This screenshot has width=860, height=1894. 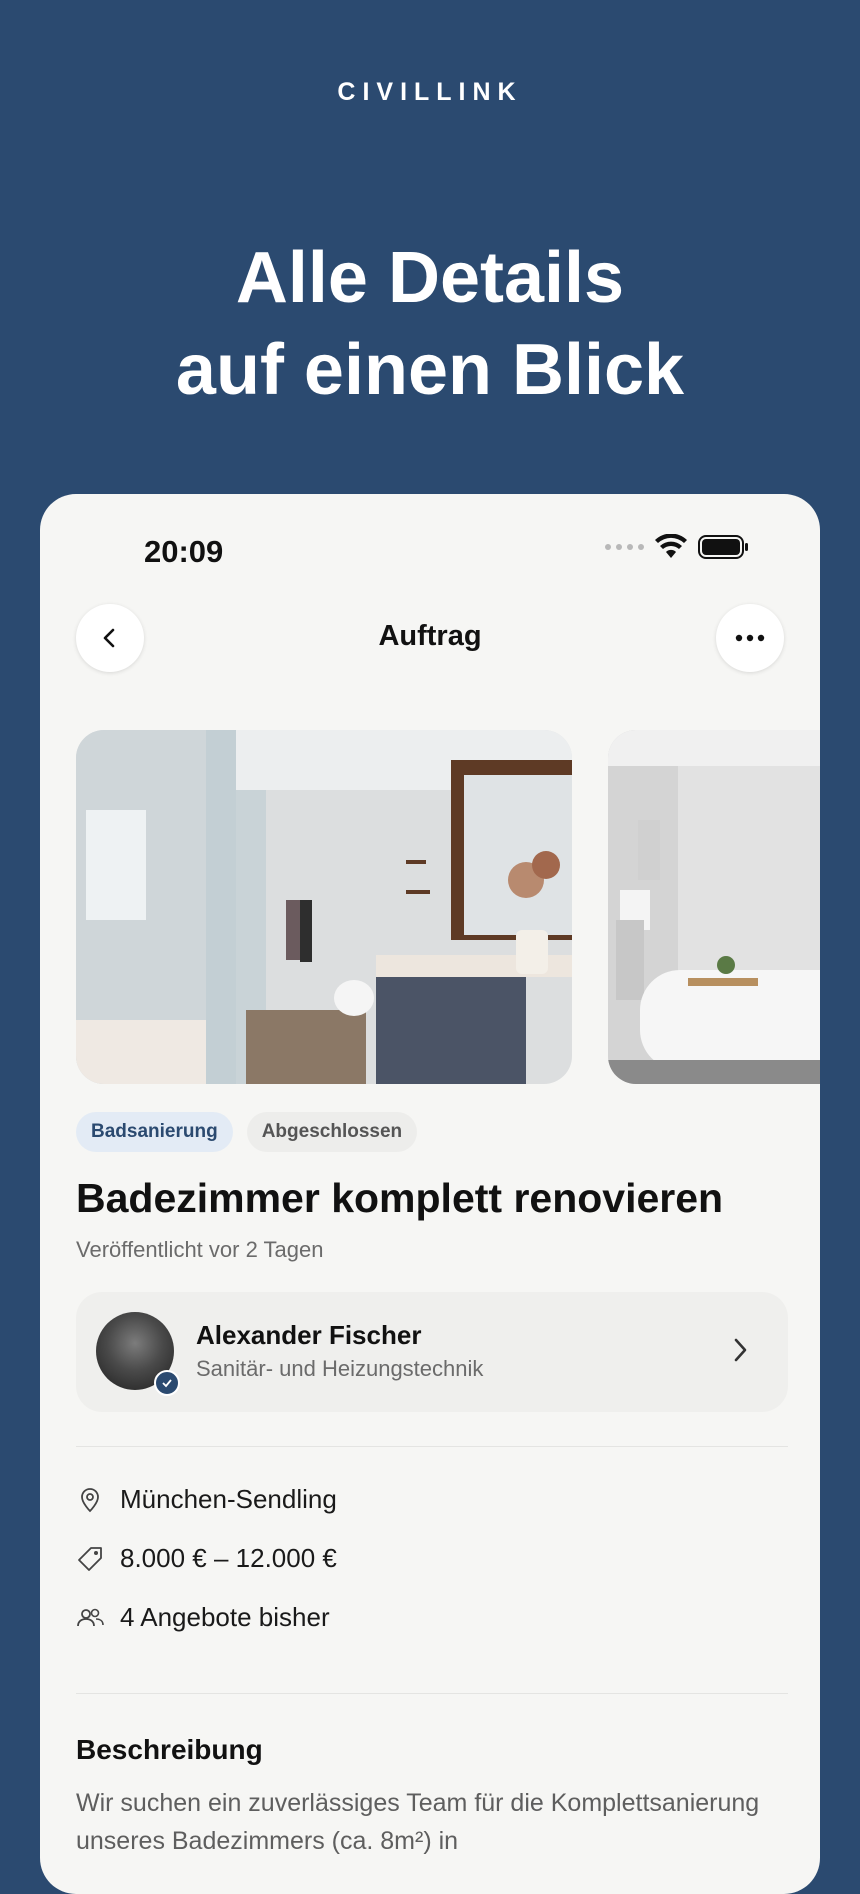 What do you see at coordinates (225, 1617) in the screenshot?
I see `offers-text: 4 Angebote bisher` at bounding box center [225, 1617].